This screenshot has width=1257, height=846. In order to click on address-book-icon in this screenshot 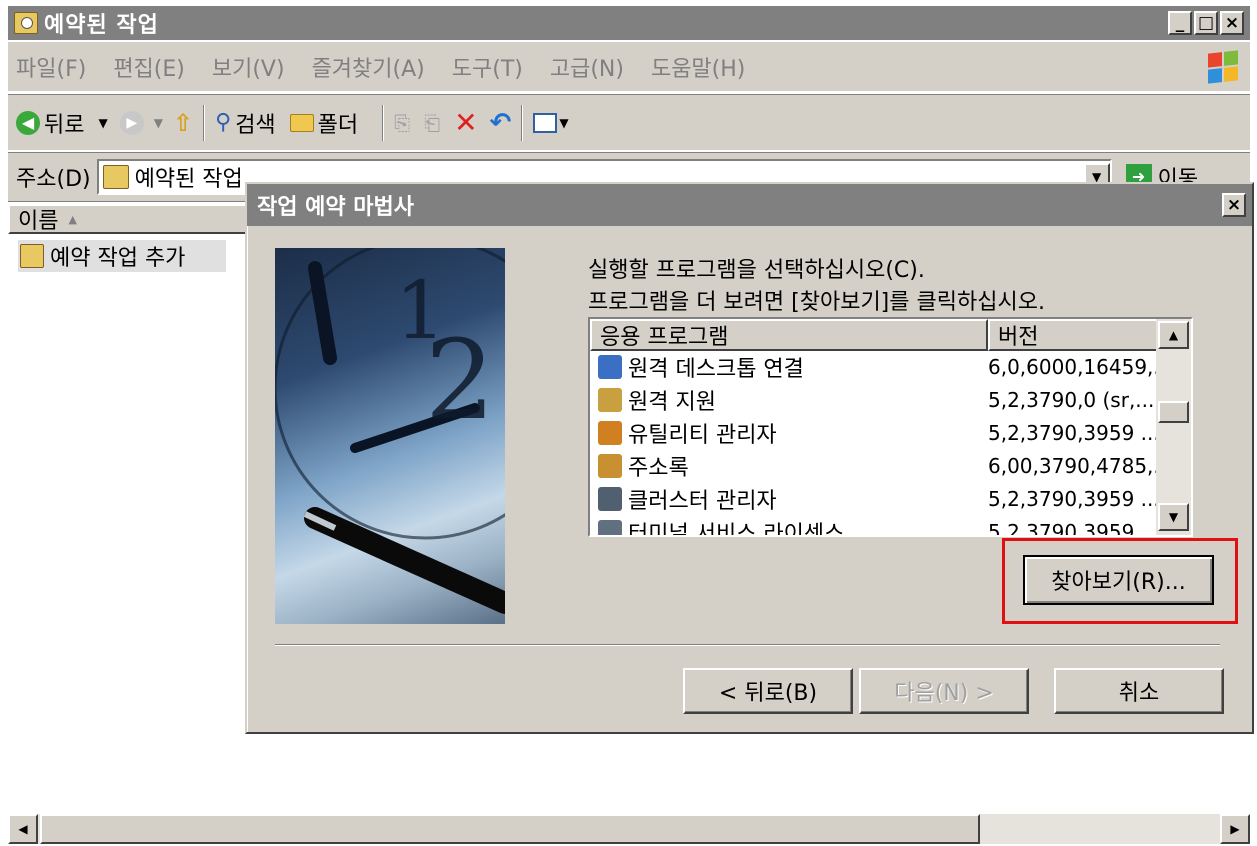, I will do `click(610, 466)`.